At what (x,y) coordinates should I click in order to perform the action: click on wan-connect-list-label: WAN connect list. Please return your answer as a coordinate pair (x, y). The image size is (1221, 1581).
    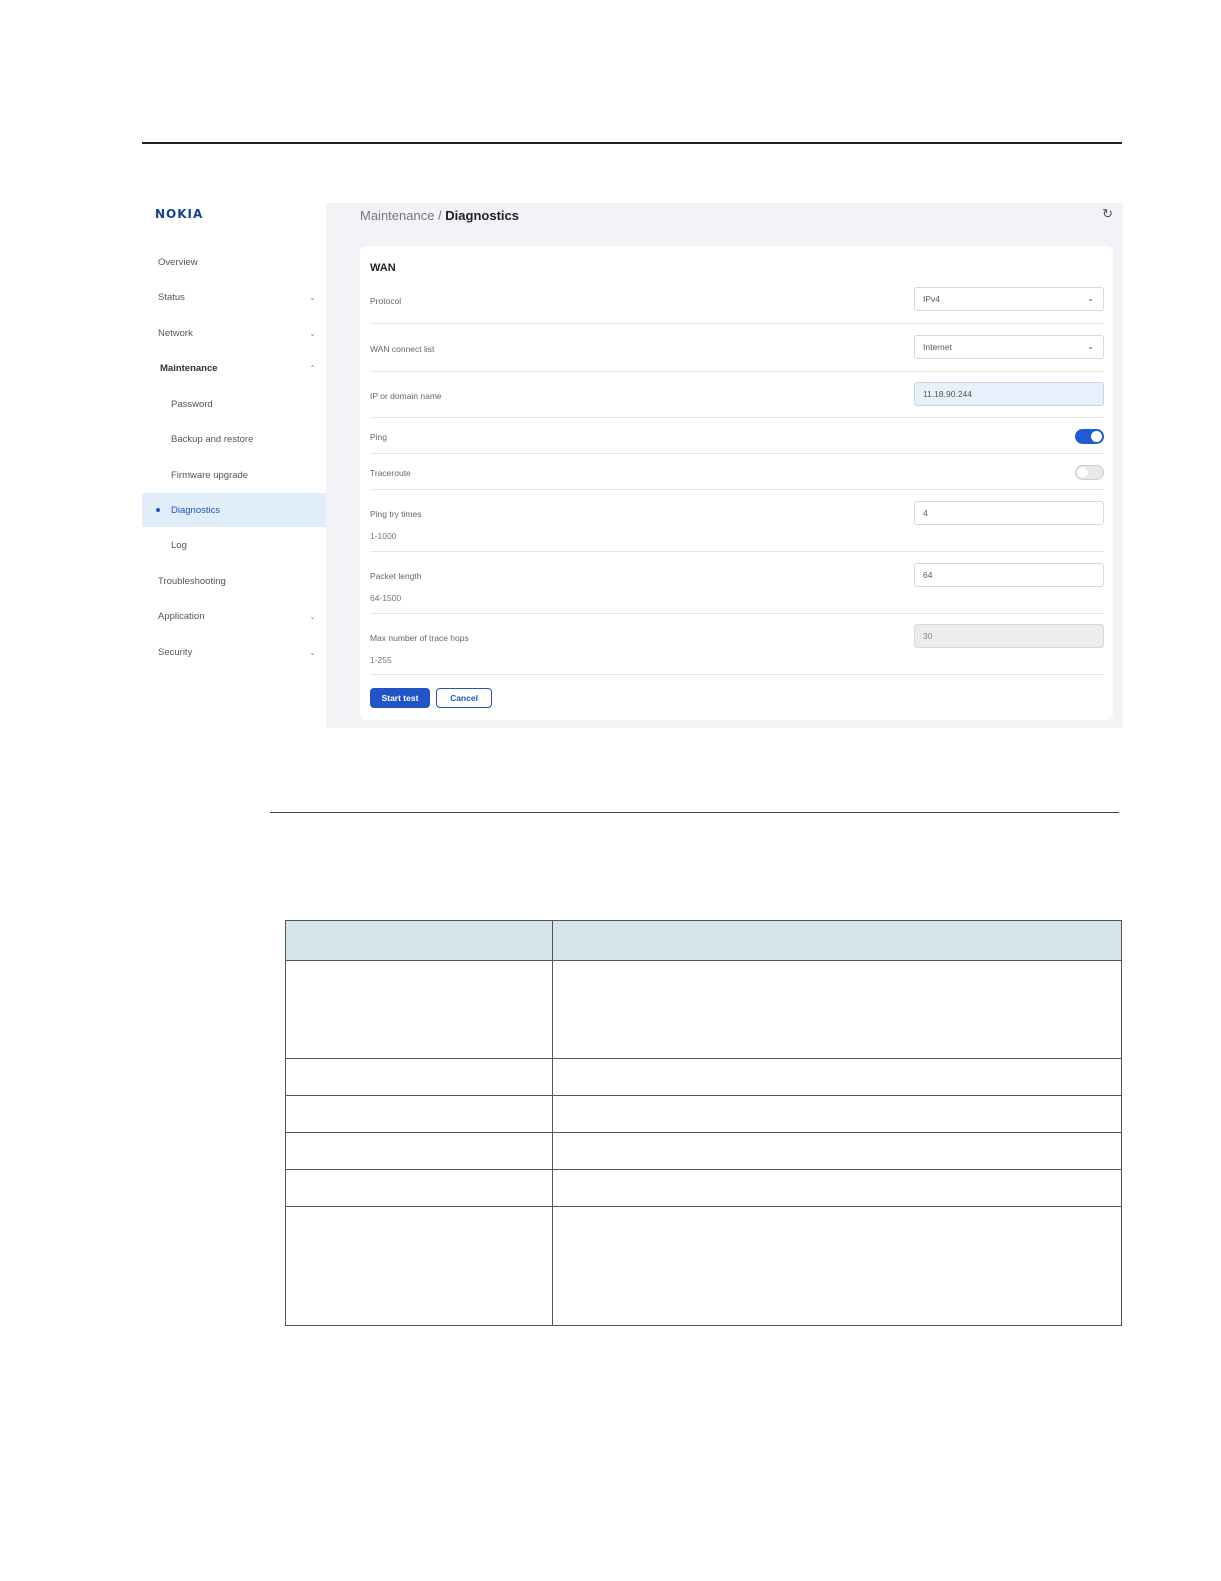
    Looking at the image, I should click on (402, 349).